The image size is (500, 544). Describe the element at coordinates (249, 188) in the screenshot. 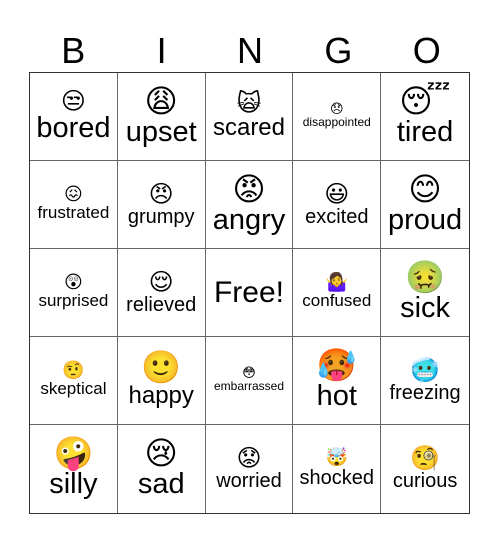

I see `pouting-face-icon: 😡` at that location.